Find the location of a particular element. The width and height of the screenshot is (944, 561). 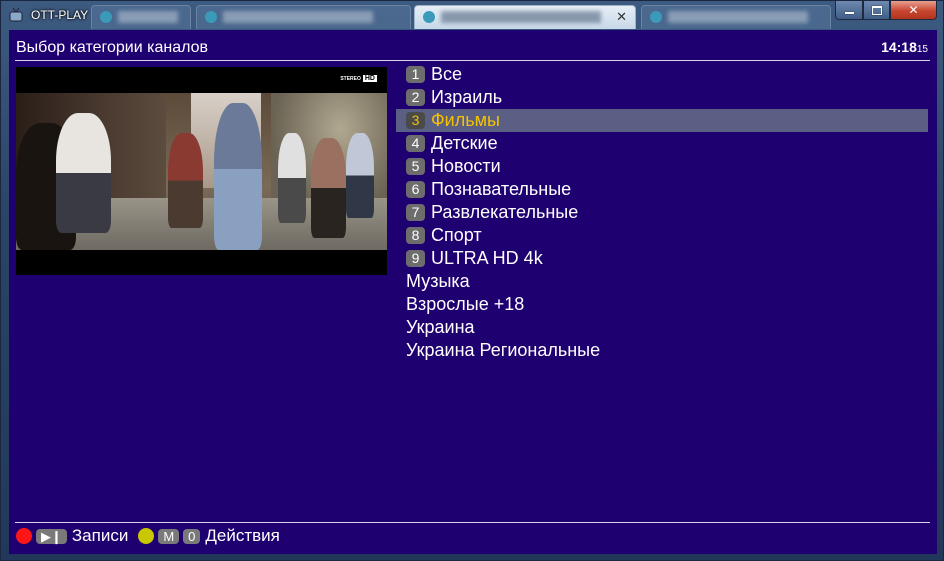

play-pause-key: ▶❙ is located at coordinates (51, 536).